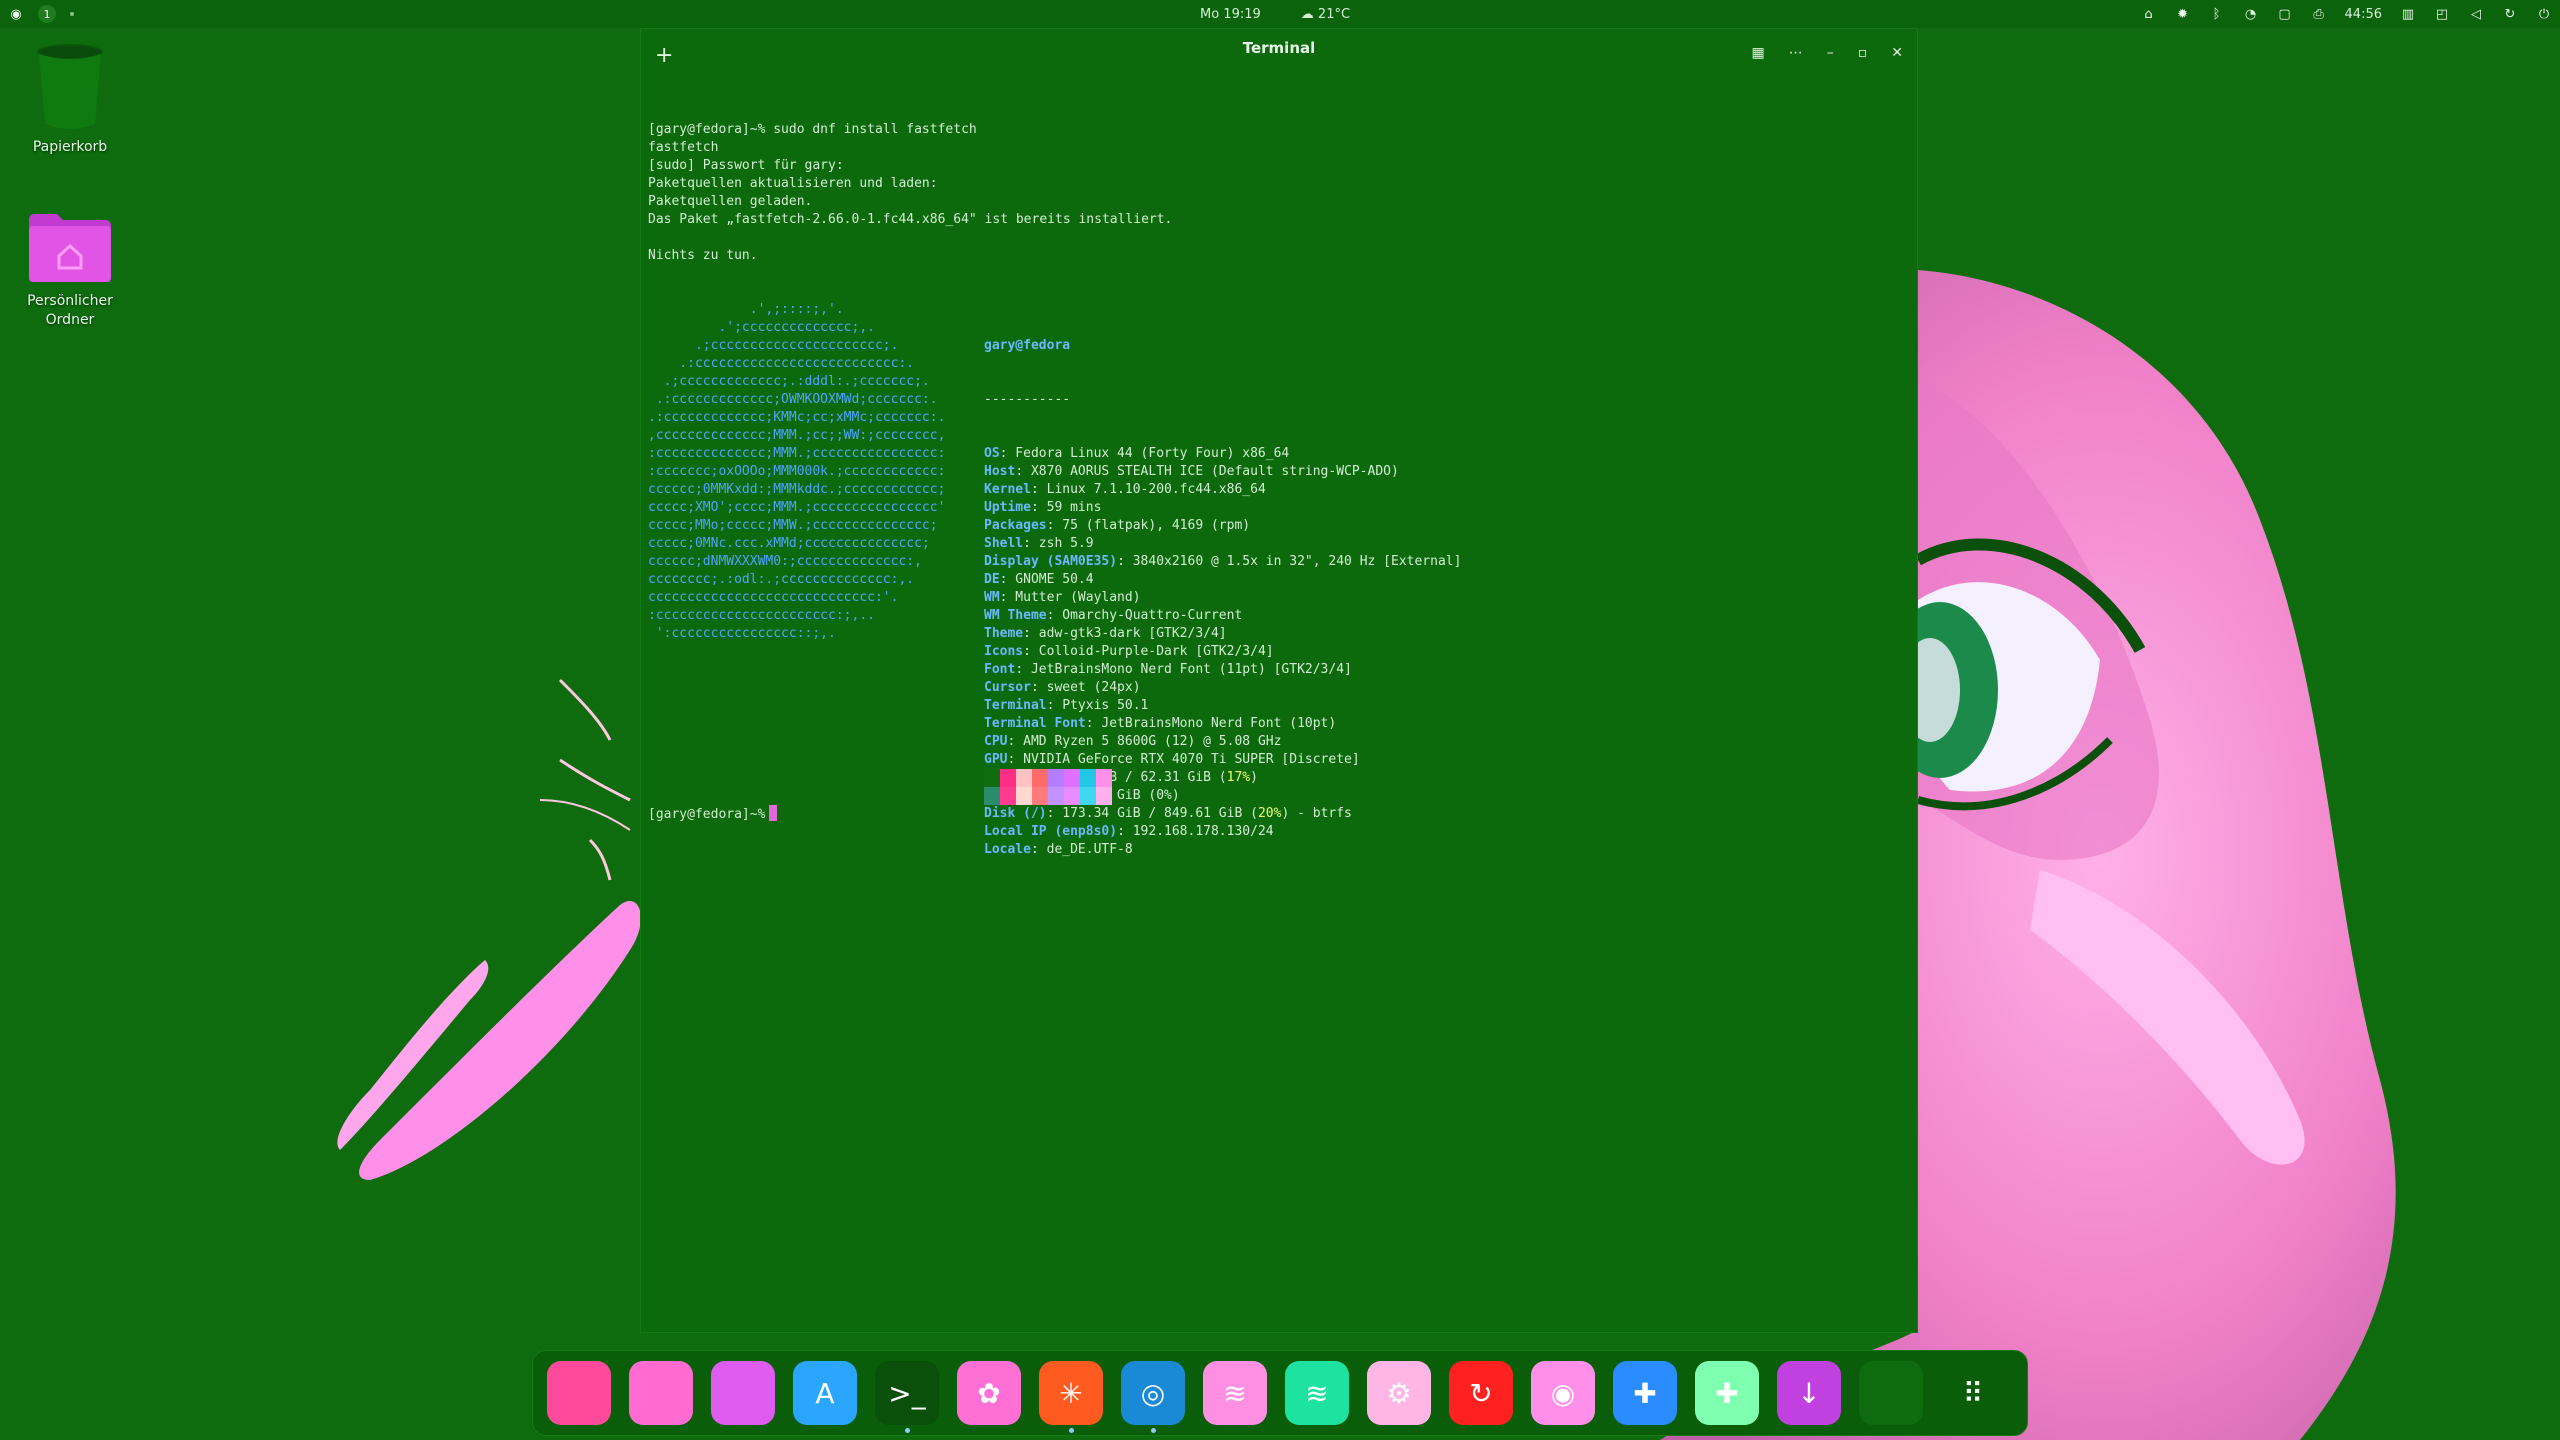 The image size is (2560, 1440). What do you see at coordinates (1758, 53) in the screenshot?
I see `tab-overview-icon: ▦` at bounding box center [1758, 53].